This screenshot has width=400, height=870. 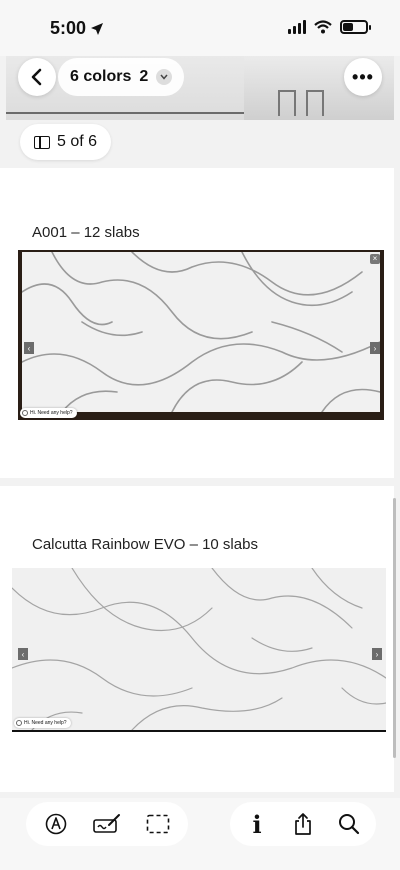 I want to click on ellipsis-icon: •••, so click(x=363, y=76).